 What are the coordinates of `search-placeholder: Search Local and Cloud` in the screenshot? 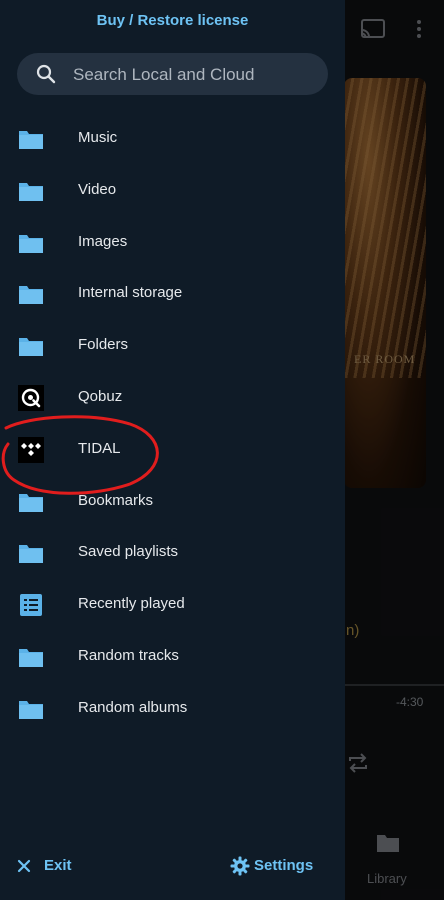 It's located at (164, 74).